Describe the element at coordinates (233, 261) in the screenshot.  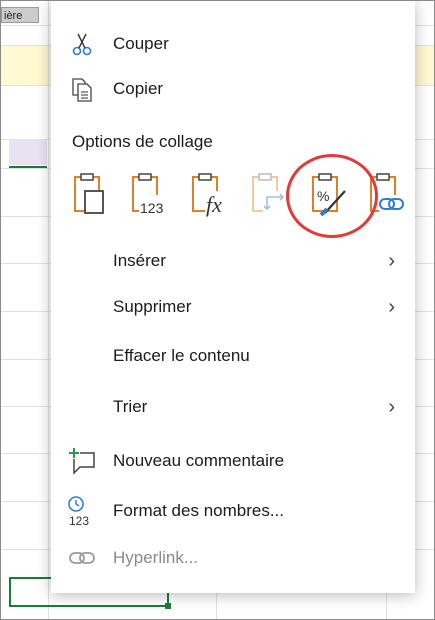
I see `menu-item-insert: Insérer ›` at that location.